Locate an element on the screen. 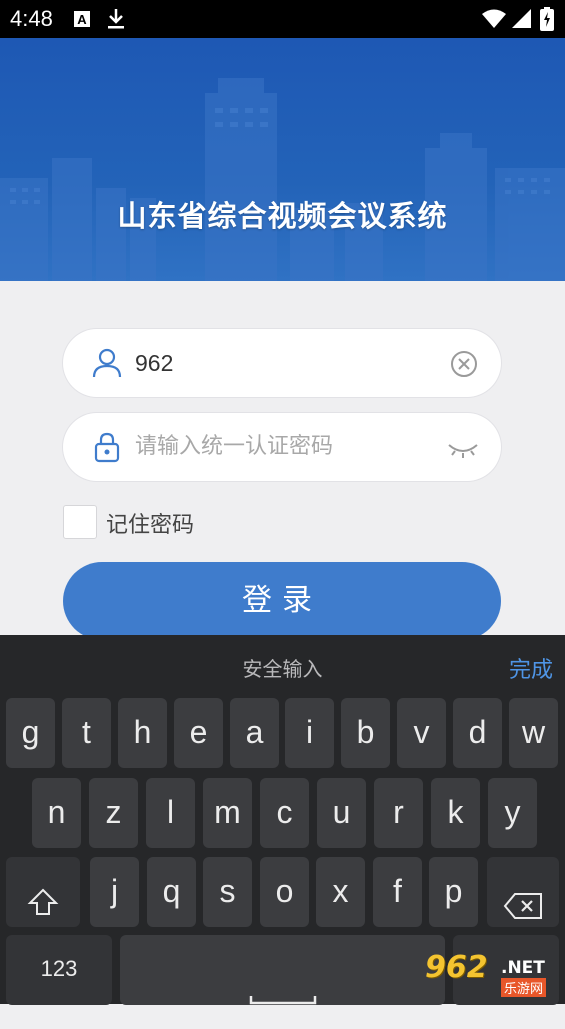 The image size is (565, 1029). status-time: 4:48 is located at coordinates (31, 18).